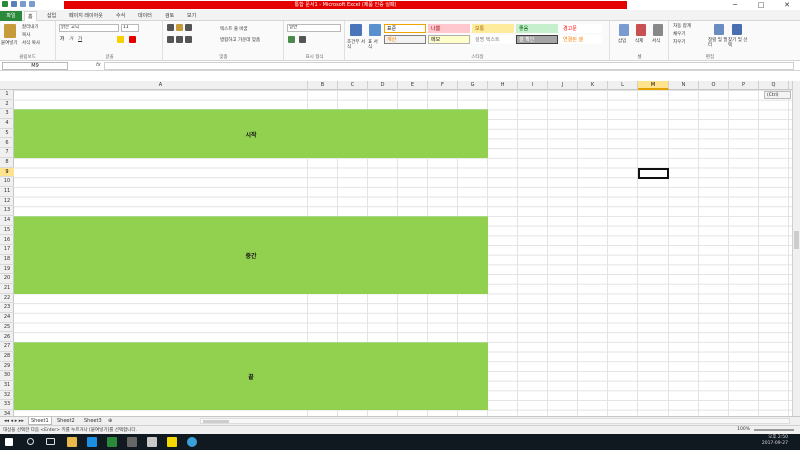 The width and height of the screenshot is (800, 450). What do you see at coordinates (449, 28) in the screenshot?
I see `cell-style-2: 나쁨` at bounding box center [449, 28].